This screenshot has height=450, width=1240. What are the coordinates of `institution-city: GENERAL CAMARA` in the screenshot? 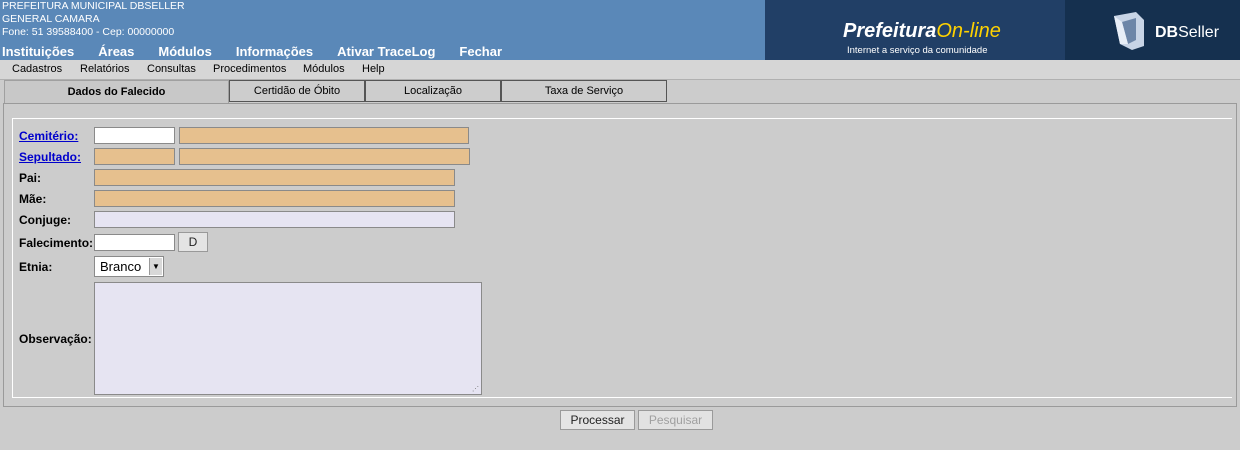 It's located at (51, 19).